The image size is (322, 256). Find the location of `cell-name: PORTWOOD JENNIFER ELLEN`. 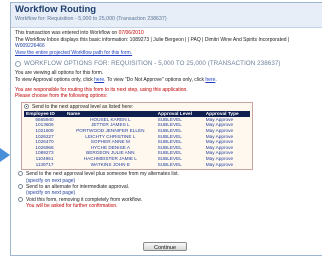

cell-name: PORTWOOD JENNIFER ELLEN is located at coordinates (110, 131).